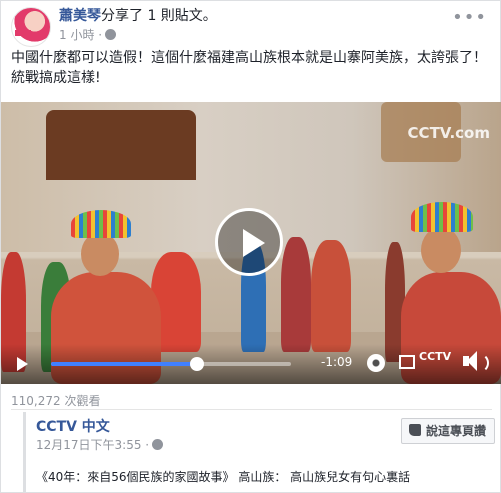  I want to click on source-page-name: CCTV 中文, so click(73, 426).